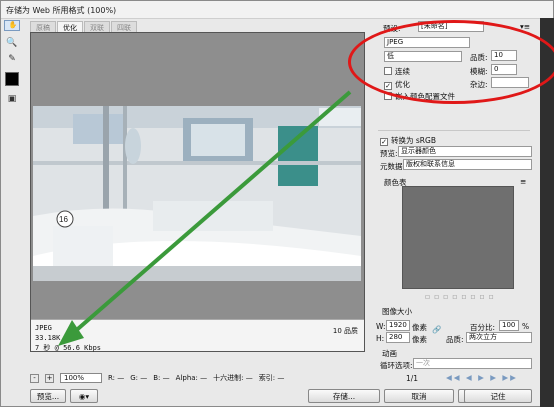 The width and height of the screenshot is (554, 407). Describe the element at coordinates (12, 99) in the screenshot. I see `toggle-slices-icon: ▣` at that location.